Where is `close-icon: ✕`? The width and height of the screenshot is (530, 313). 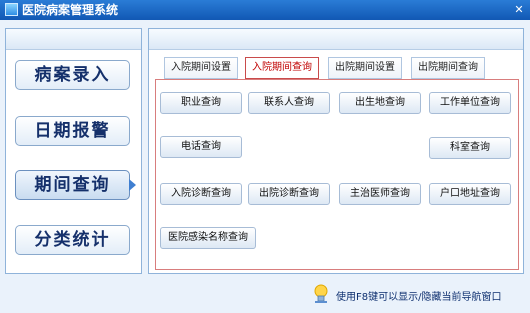
close-icon: ✕ is located at coordinates (519, 10).